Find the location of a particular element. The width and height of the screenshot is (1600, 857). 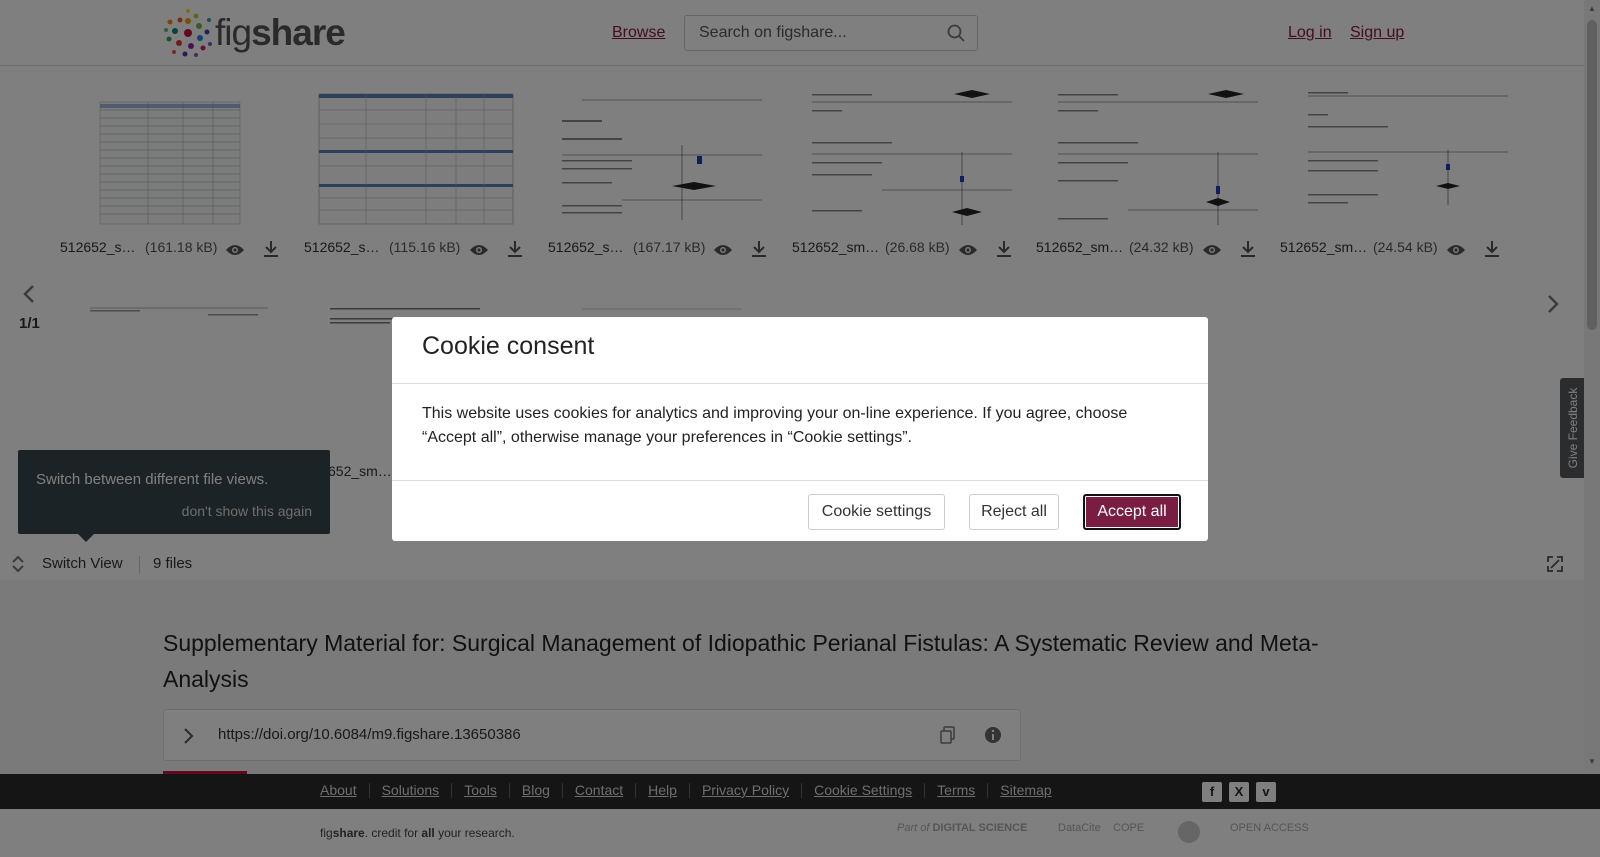

tagline-all: all is located at coordinates (428, 833).